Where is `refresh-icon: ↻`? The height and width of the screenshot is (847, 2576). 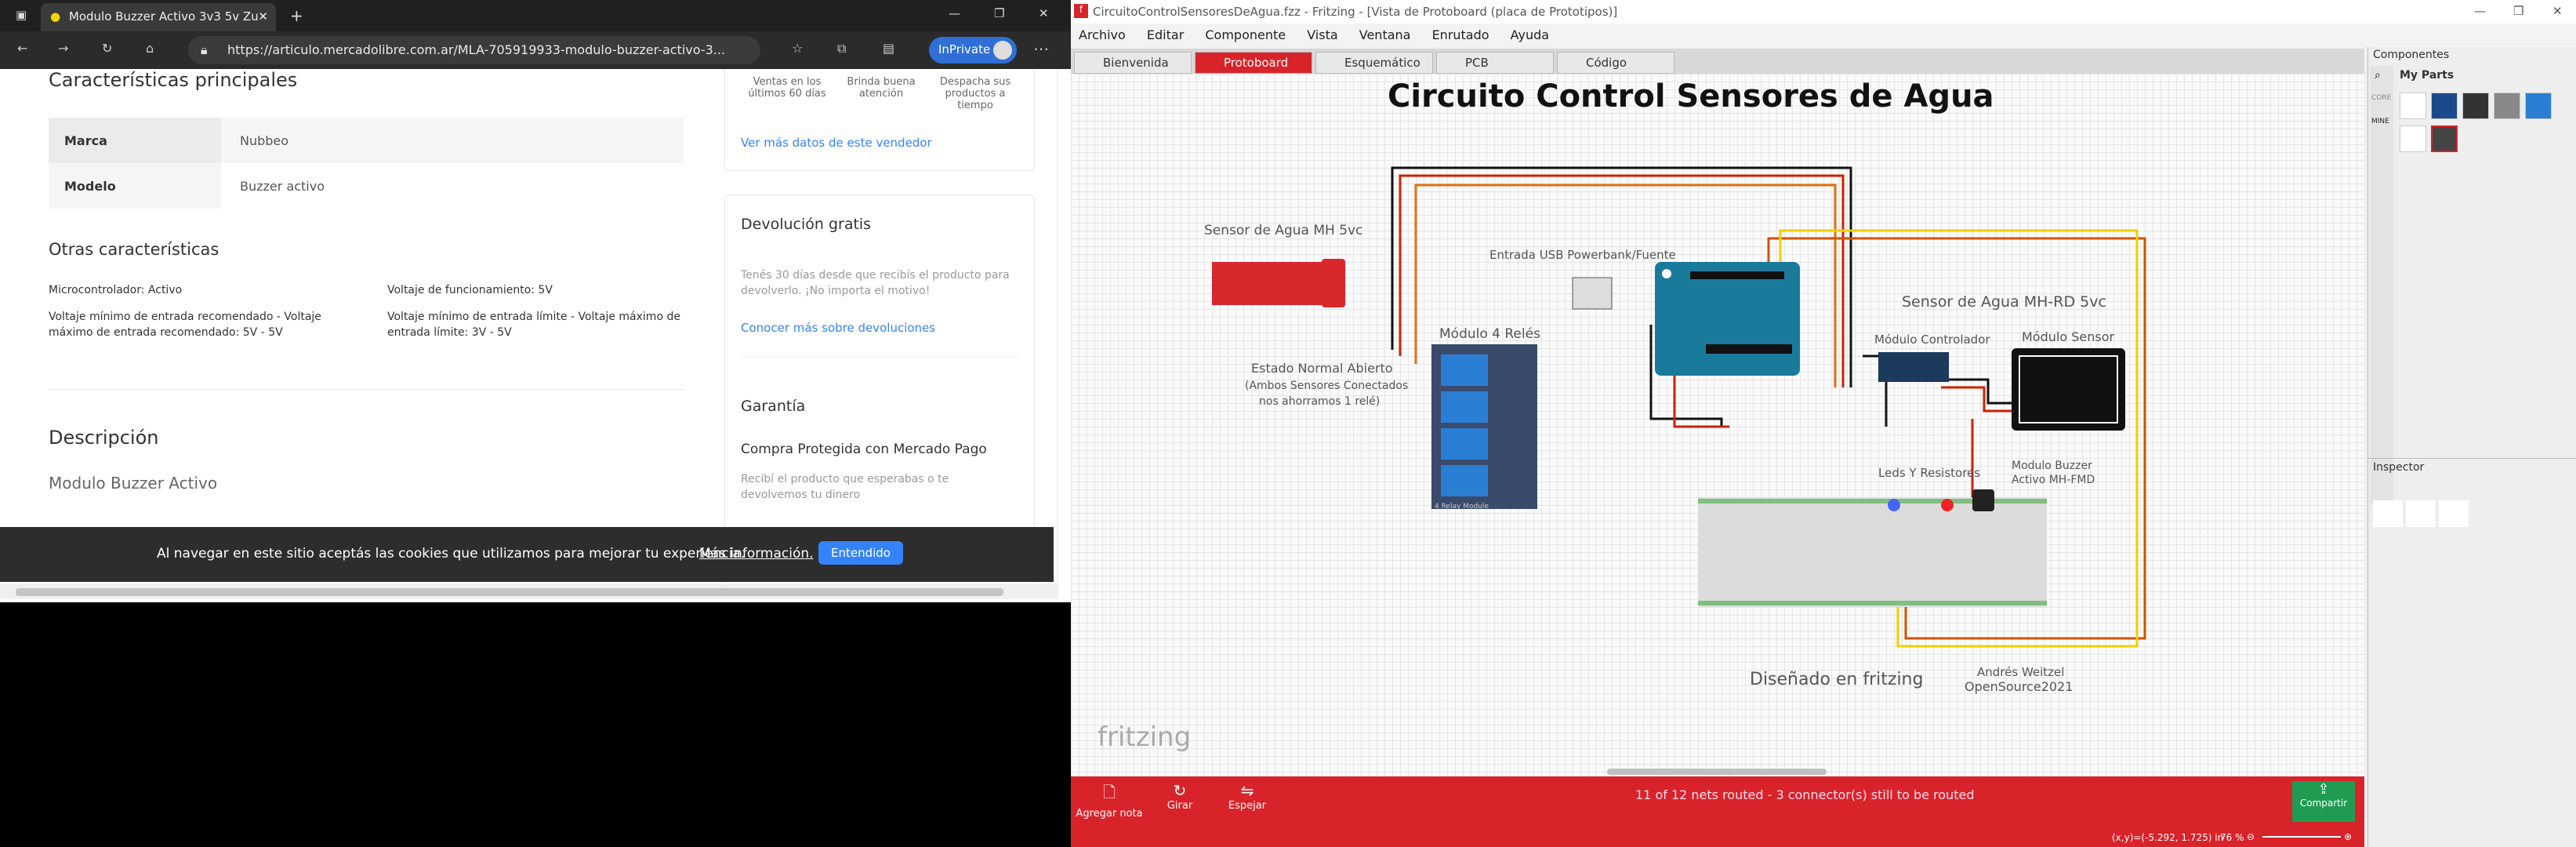
refresh-icon: ↻ is located at coordinates (107, 48).